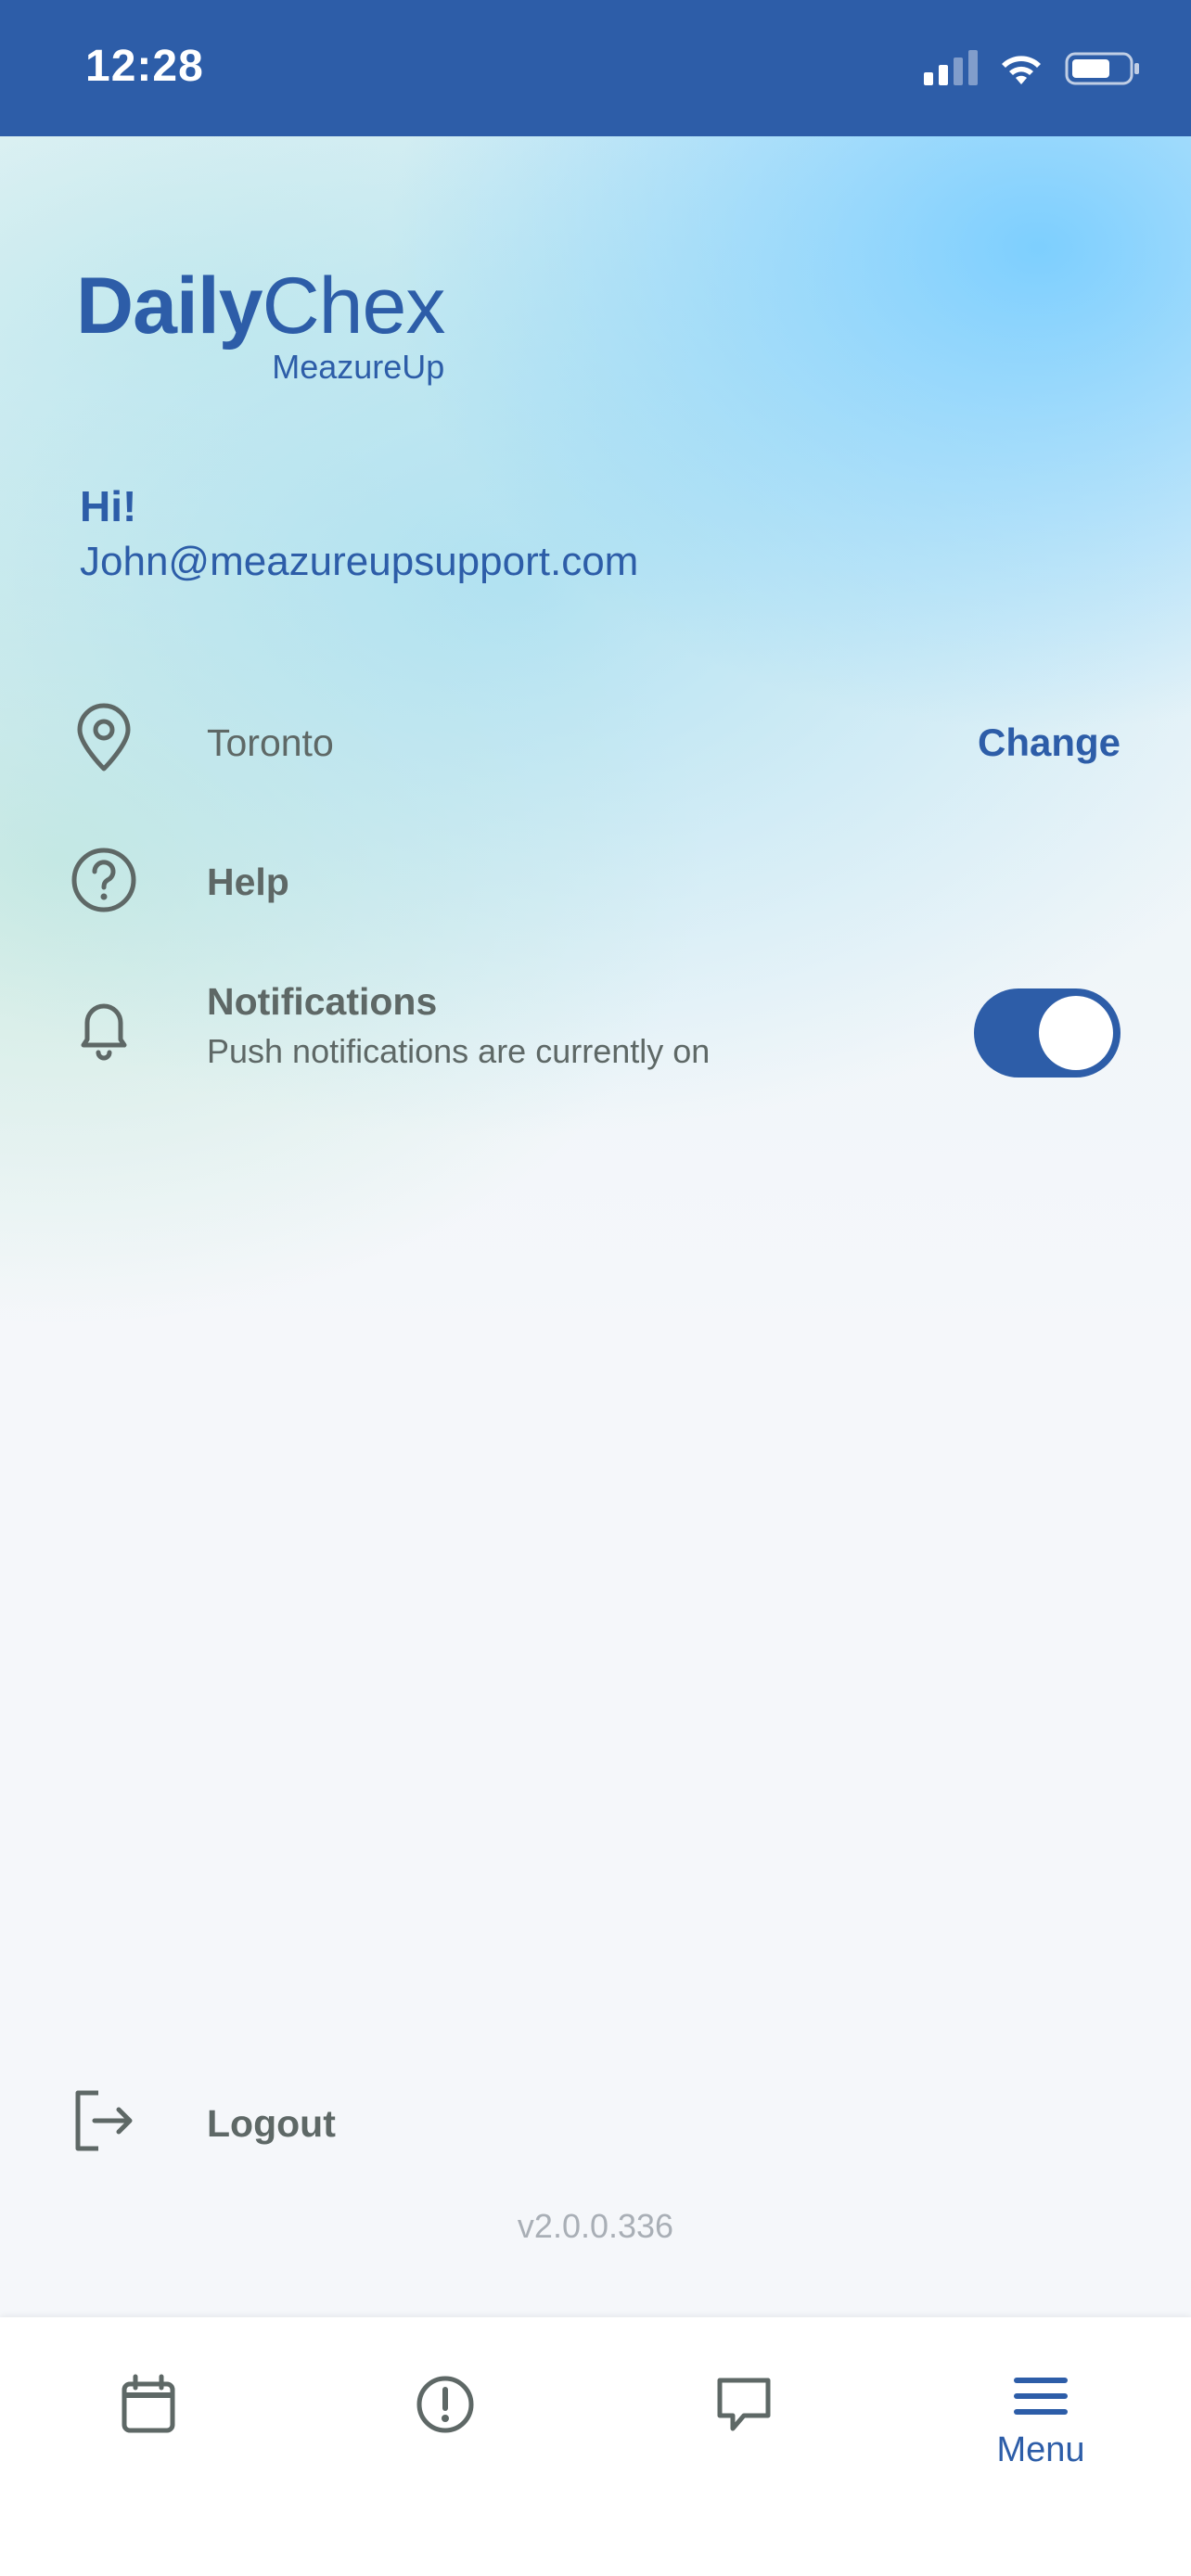  Describe the element at coordinates (595, 2446) in the screenshot. I see `bottom-tab-bar: Menu` at that location.